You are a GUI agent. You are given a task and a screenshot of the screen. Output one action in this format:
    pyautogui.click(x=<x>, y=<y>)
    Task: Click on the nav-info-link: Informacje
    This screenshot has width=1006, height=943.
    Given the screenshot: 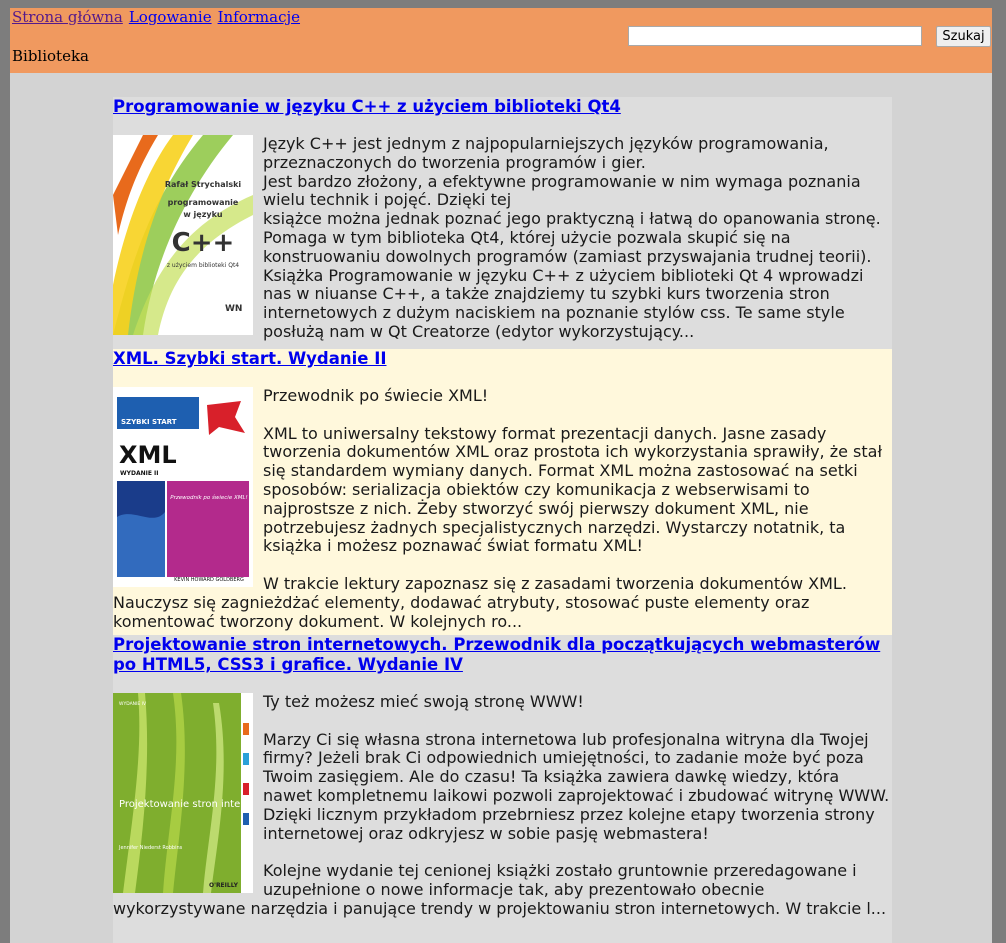 What is the action you would take?
    pyautogui.click(x=259, y=17)
    